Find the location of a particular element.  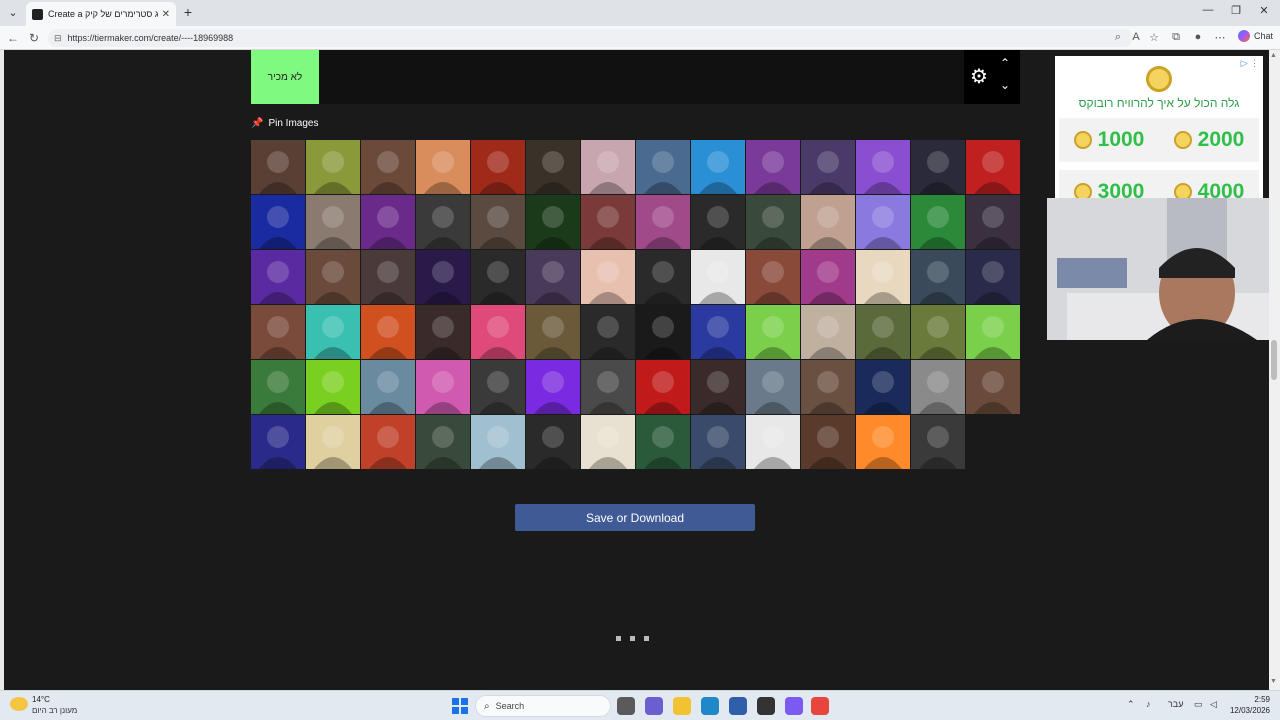

save-or-download-button: Save or Download is located at coordinates (635, 517).